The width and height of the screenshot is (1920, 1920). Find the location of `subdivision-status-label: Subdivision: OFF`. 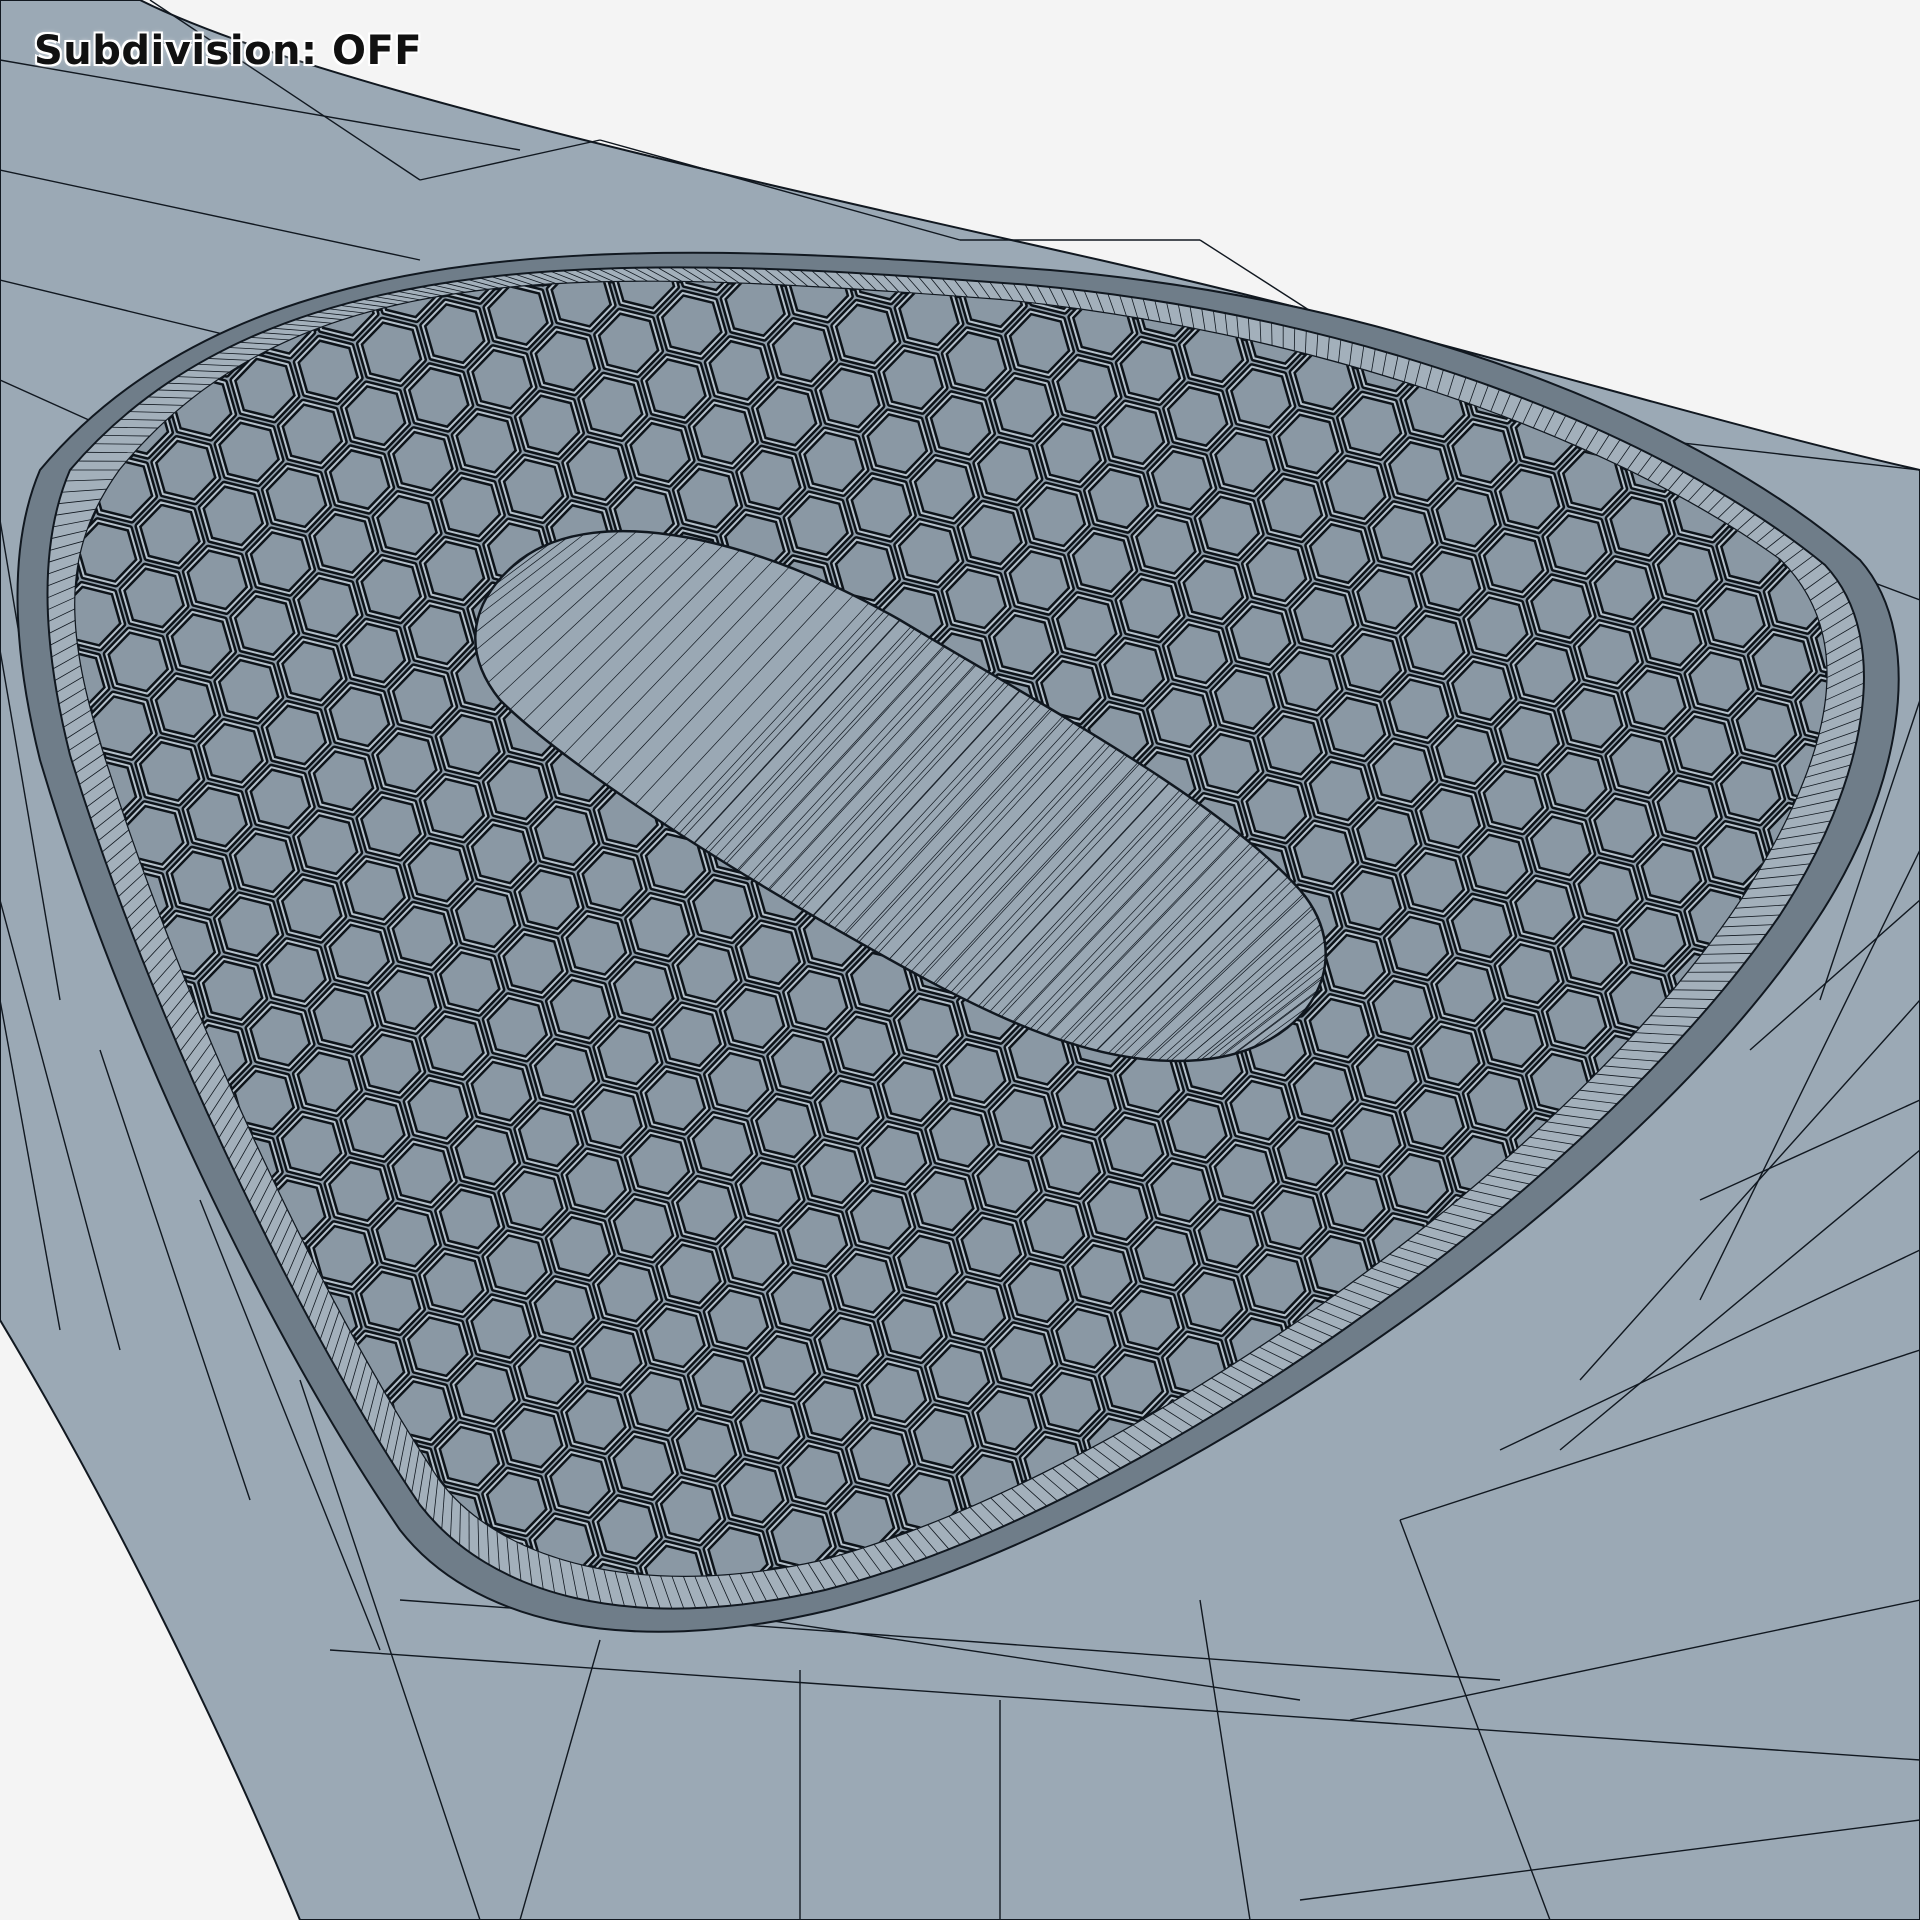

subdivision-status-label: Subdivision: OFF is located at coordinates (228, 51).